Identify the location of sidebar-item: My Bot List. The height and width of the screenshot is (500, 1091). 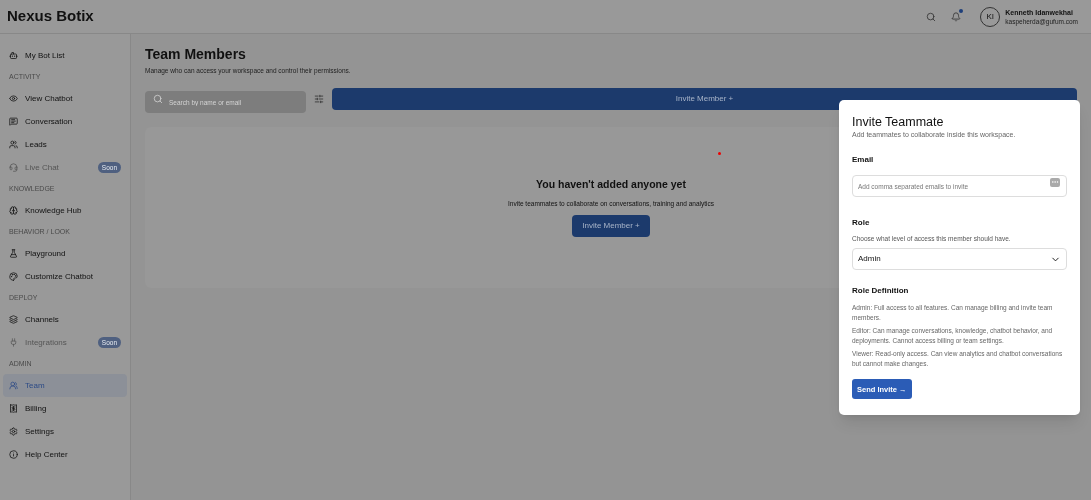
(65, 55).